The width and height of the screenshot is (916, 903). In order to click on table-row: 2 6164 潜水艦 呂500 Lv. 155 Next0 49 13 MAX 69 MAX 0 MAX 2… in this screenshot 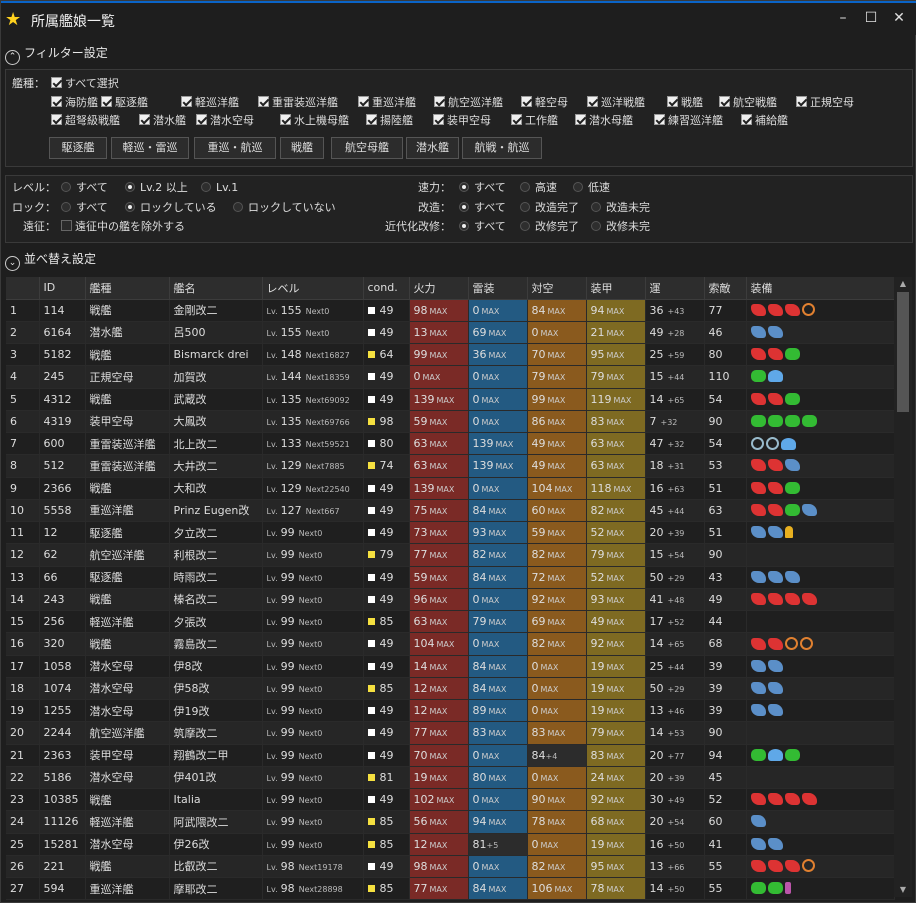, I will do `click(450, 333)`.